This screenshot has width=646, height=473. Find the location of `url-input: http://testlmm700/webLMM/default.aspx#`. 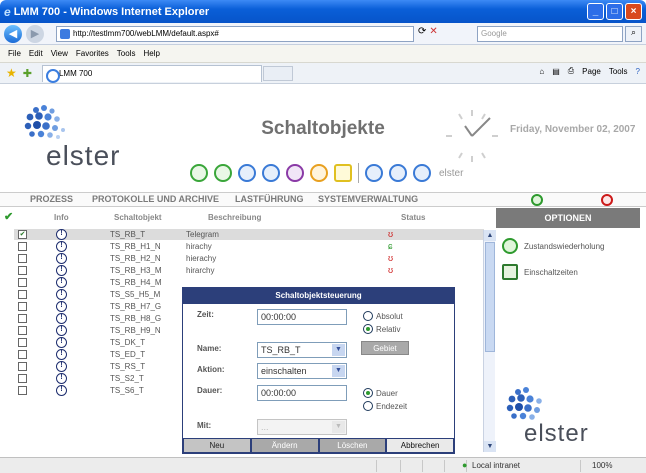

url-input: http://testlmm700/webLMM/default.aspx# is located at coordinates (235, 34).